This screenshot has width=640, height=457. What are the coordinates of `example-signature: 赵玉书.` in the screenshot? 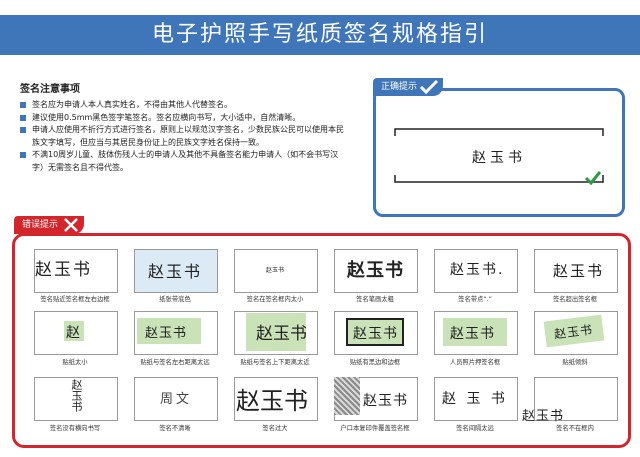 It's located at (477, 270).